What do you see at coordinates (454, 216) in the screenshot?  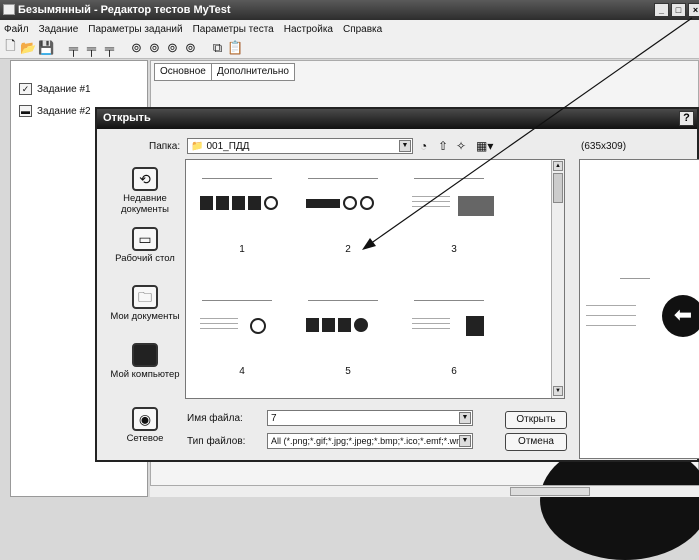 I see `file-thumbnail: 3` at bounding box center [454, 216].